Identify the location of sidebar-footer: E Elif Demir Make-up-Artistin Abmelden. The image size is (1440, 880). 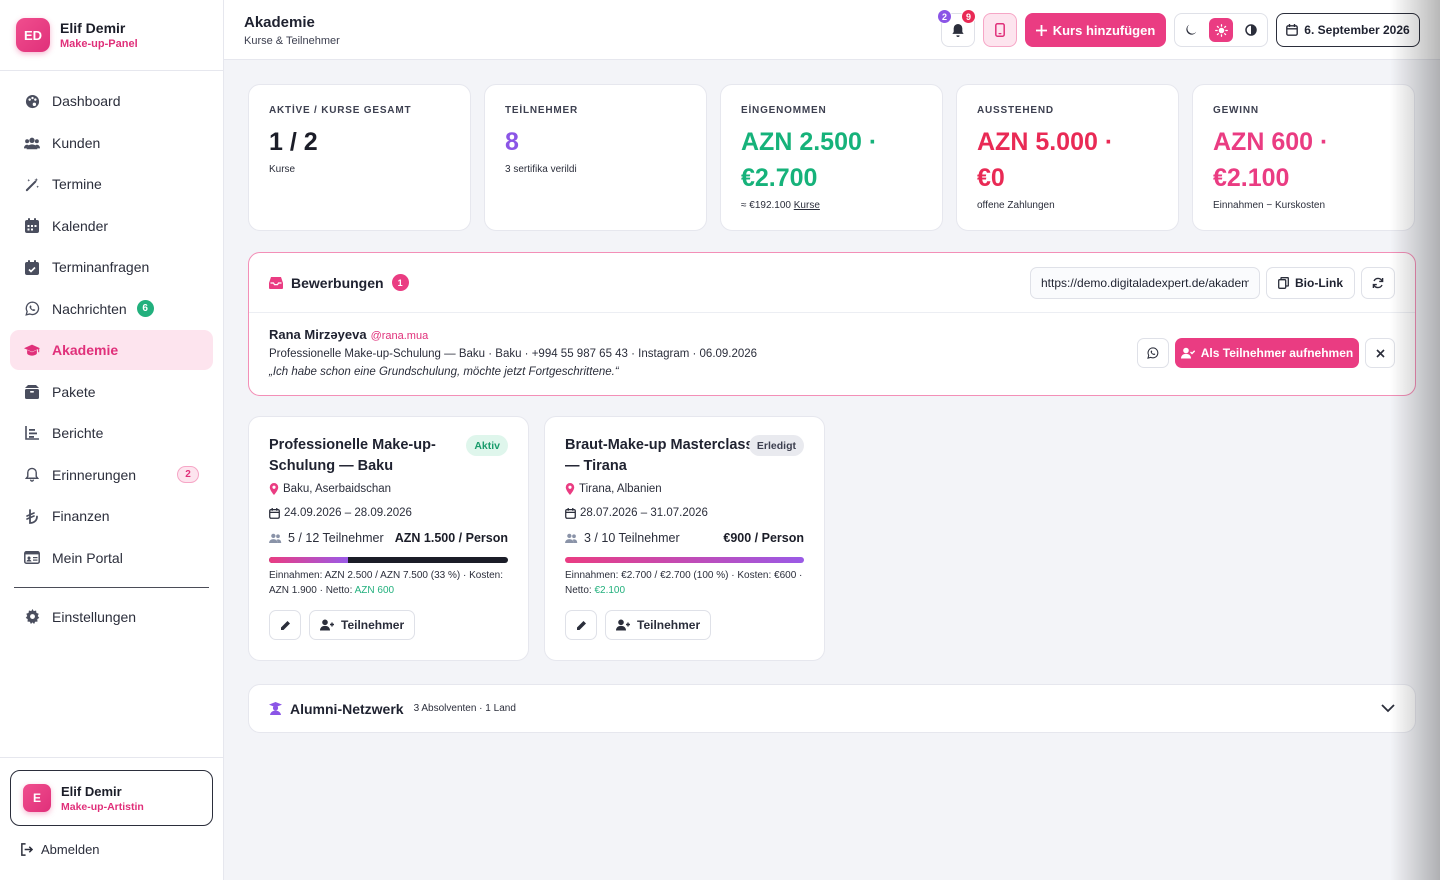
(111, 818).